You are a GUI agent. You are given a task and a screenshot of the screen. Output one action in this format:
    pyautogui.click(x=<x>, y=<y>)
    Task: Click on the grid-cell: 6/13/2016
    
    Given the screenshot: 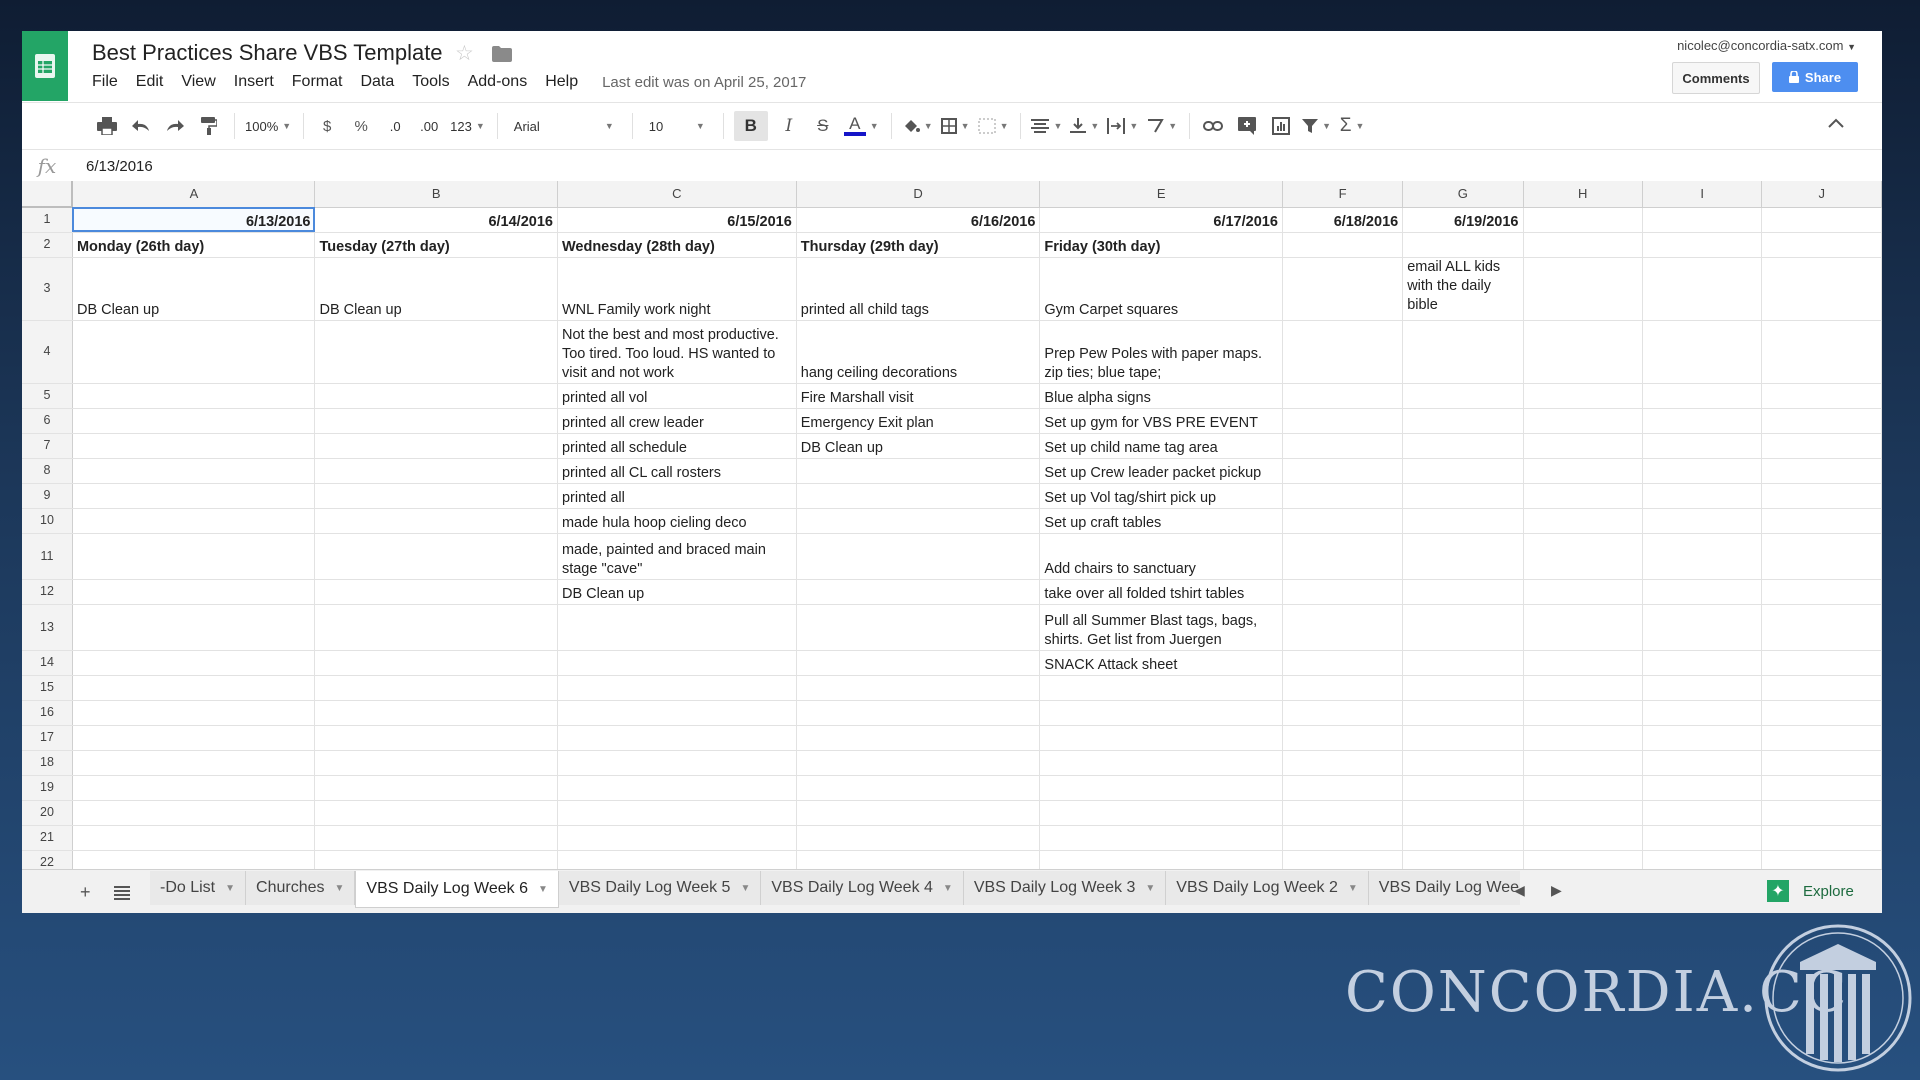 What is the action you would take?
    pyautogui.click(x=194, y=220)
    